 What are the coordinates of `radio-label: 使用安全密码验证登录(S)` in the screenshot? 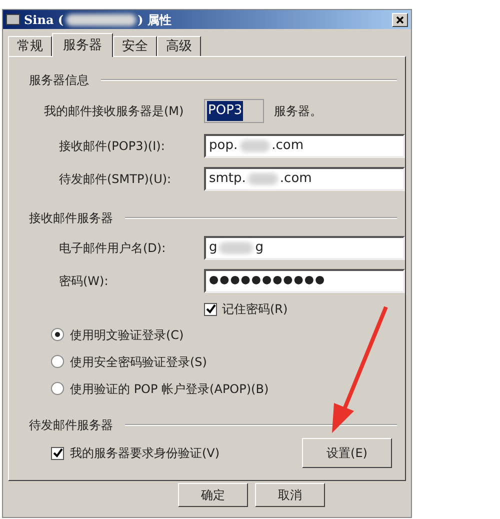 It's located at (138, 362).